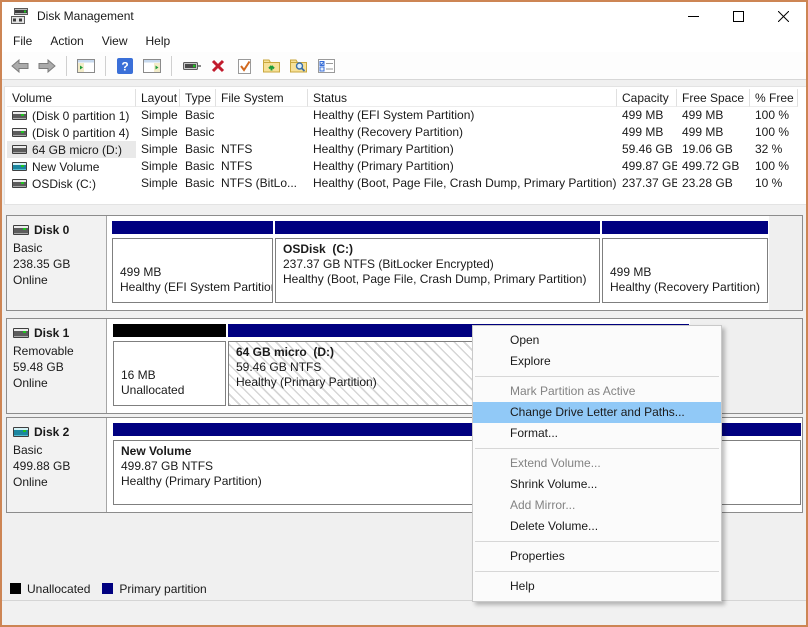  What do you see at coordinates (28, 450) in the screenshot?
I see `disk-type: Basic` at bounding box center [28, 450].